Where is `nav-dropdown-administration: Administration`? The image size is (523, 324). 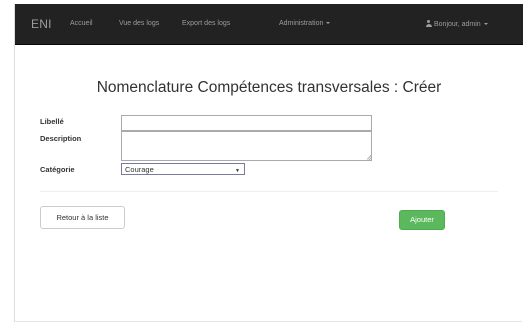
nav-dropdown-administration: Administration is located at coordinates (305, 23).